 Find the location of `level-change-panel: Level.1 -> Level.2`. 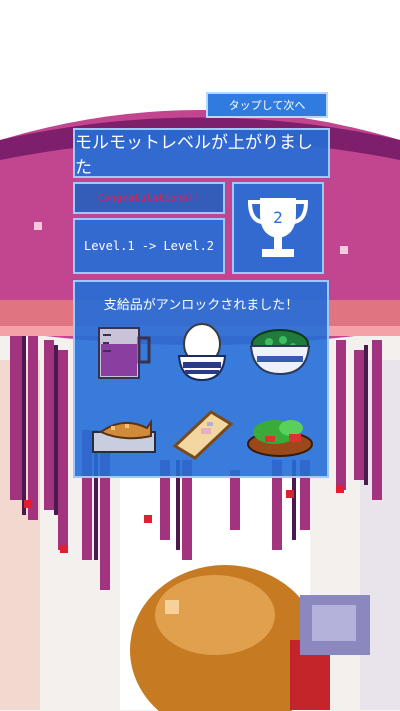

level-change-panel: Level.1 -> Level.2 is located at coordinates (149, 246).